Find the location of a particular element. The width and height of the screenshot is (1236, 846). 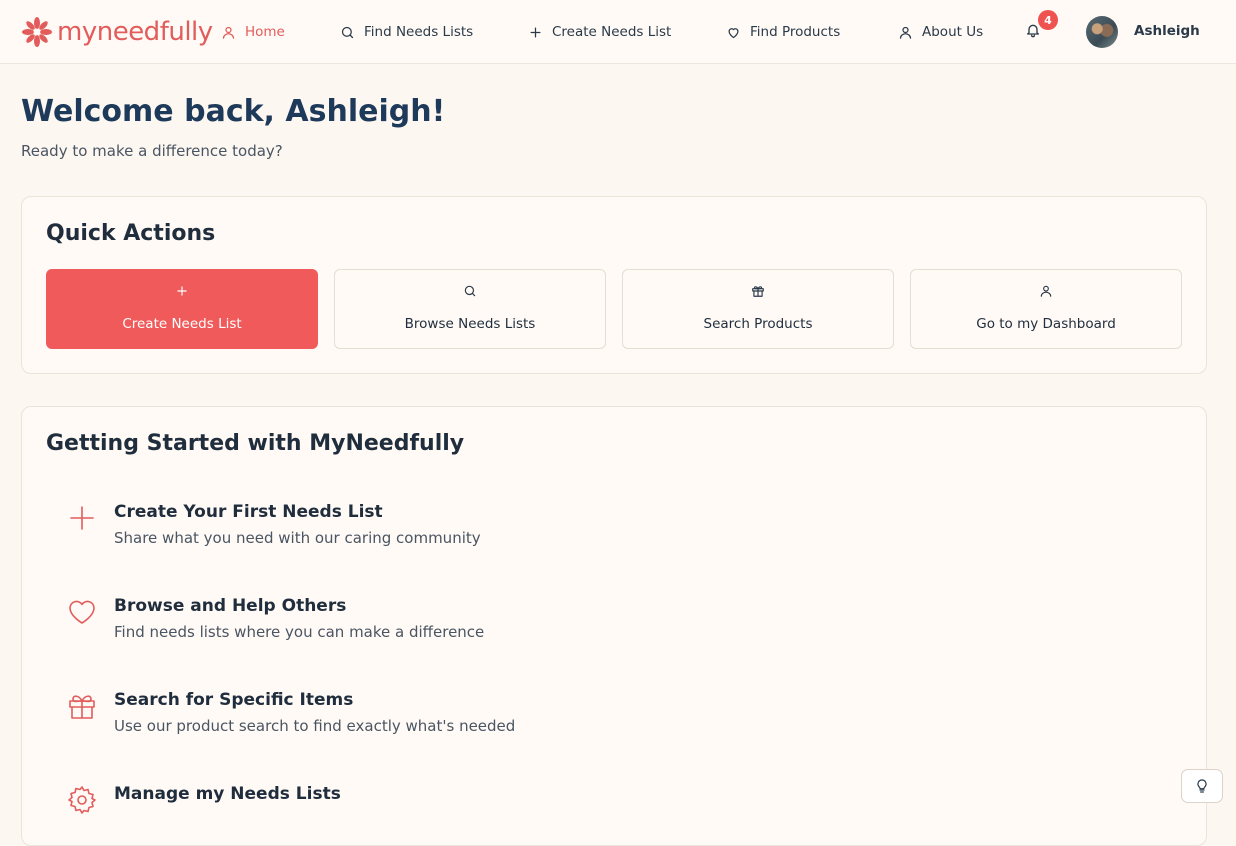

page-subtitle: Ready to make a difference today? is located at coordinates (152, 151).